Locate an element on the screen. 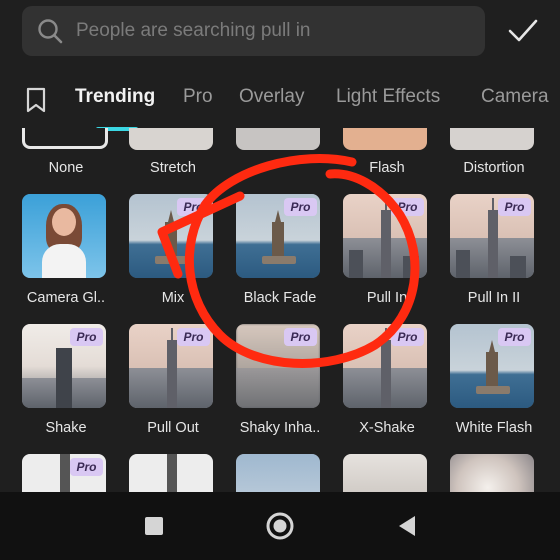  effect-label: None is located at coordinates (66, 168).